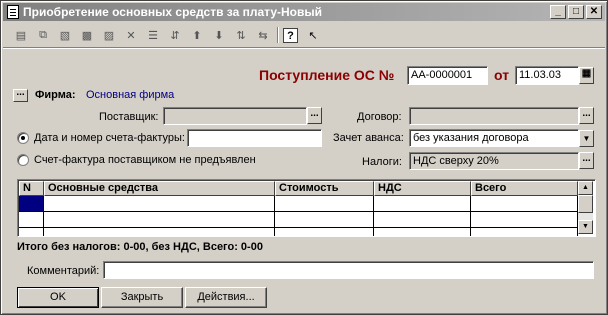 This screenshot has height=315, width=608. Describe the element at coordinates (63, 271) in the screenshot. I see `comment-label: Комментарий:` at that location.